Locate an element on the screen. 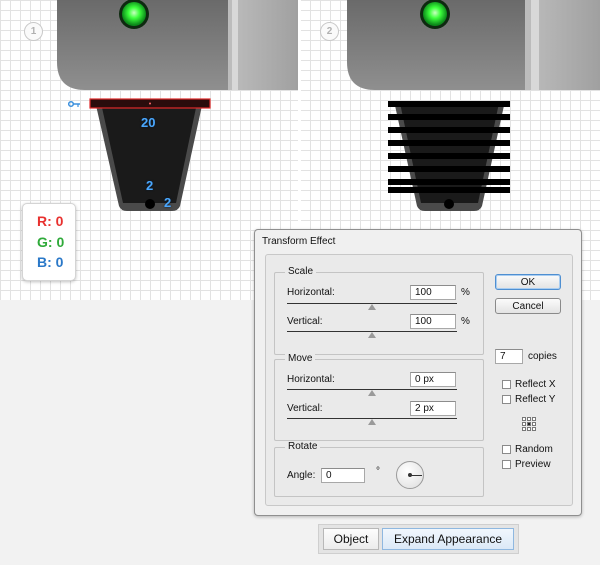  rotate-label: Rotate is located at coordinates (303, 446).